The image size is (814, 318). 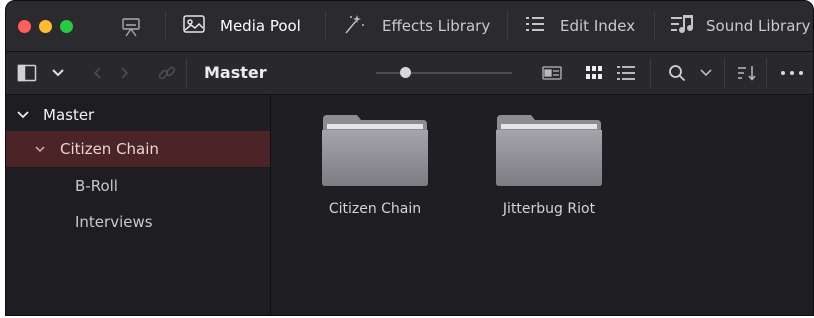 I want to click on tab-label: Effects Library, so click(x=436, y=26).